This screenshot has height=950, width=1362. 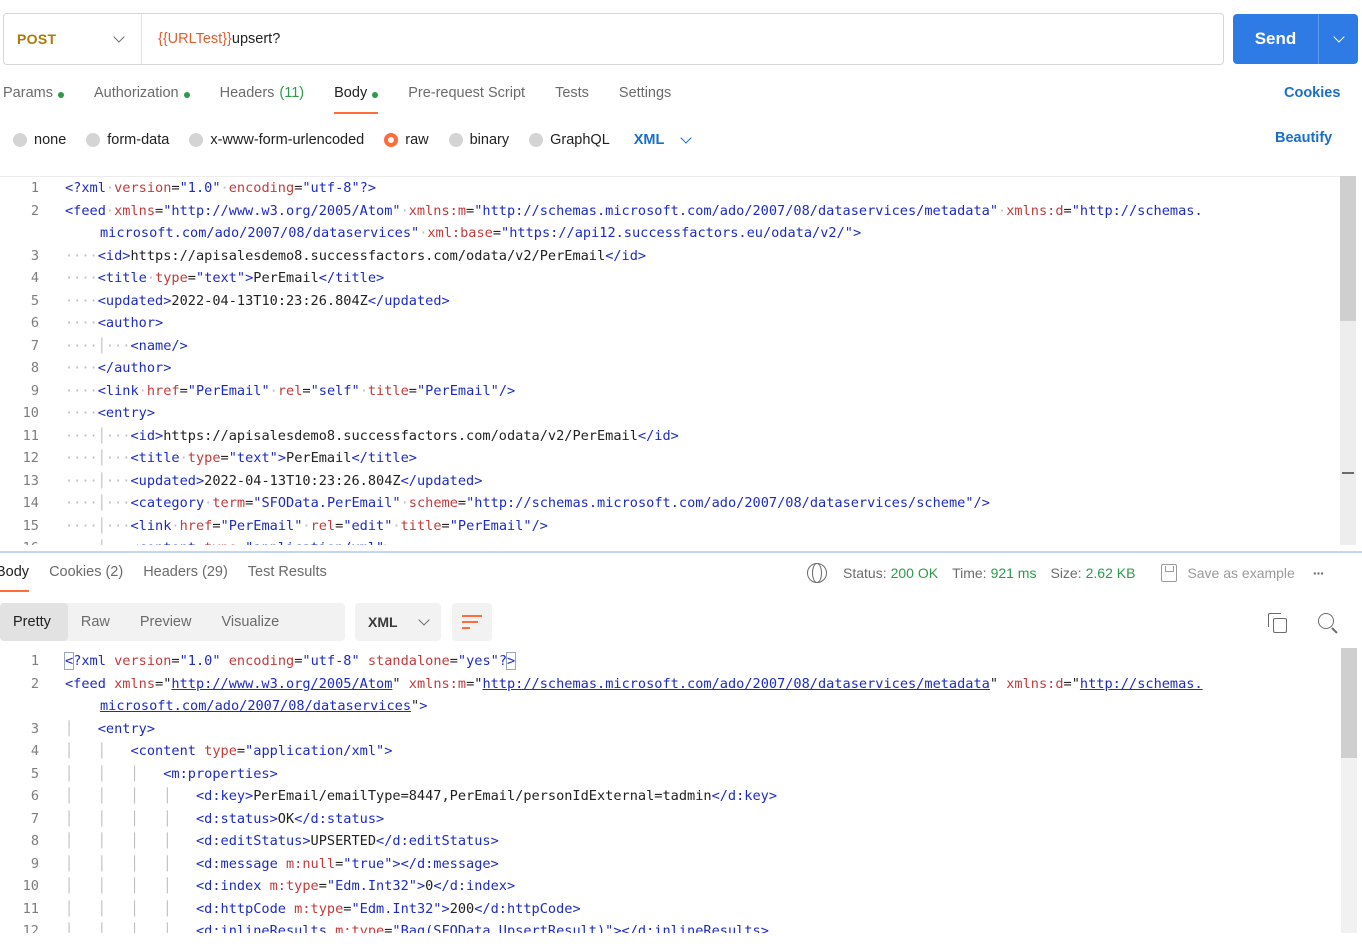 I want to click on send-button: Send, so click(x=1295, y=39).